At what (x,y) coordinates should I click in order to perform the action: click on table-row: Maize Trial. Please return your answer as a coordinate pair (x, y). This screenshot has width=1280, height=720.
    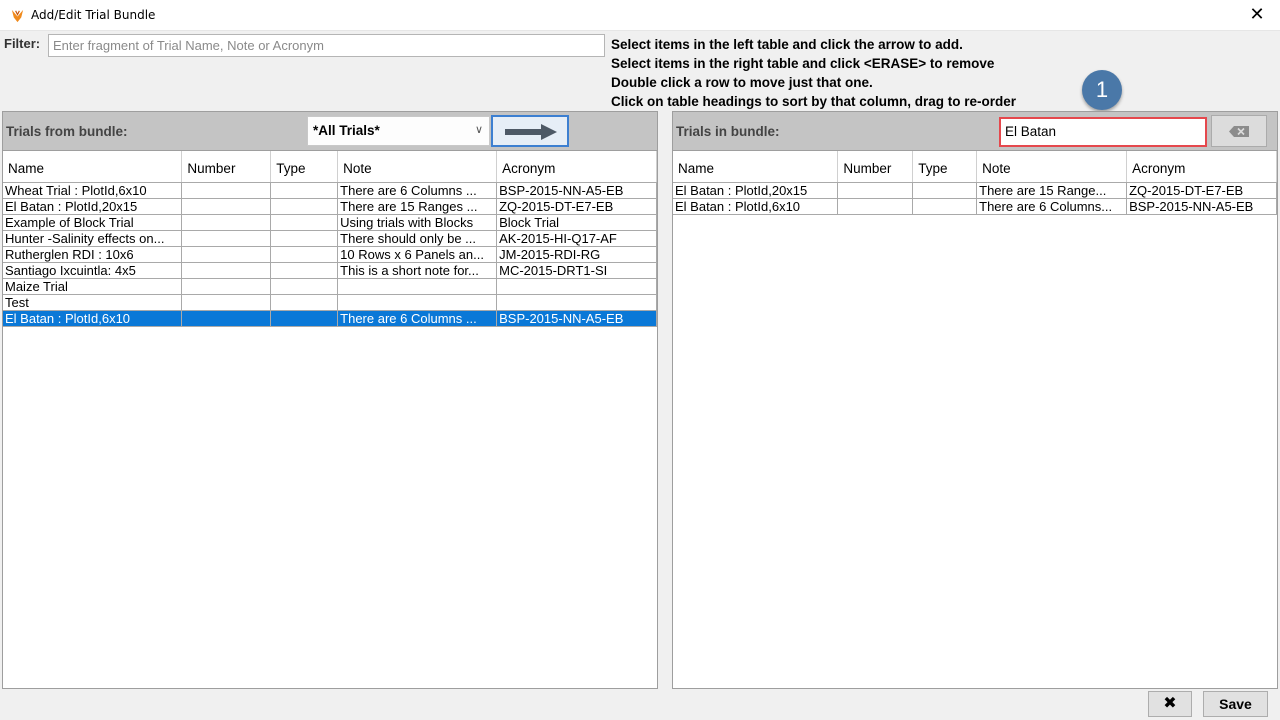
    Looking at the image, I should click on (330, 286).